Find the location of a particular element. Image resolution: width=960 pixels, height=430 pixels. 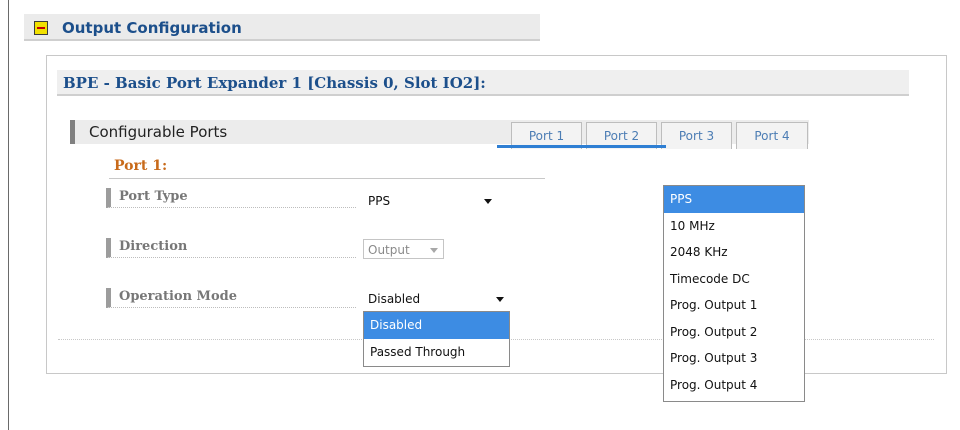

port-type-option-prog-output-2: Prog. Output 2 is located at coordinates (734, 332).